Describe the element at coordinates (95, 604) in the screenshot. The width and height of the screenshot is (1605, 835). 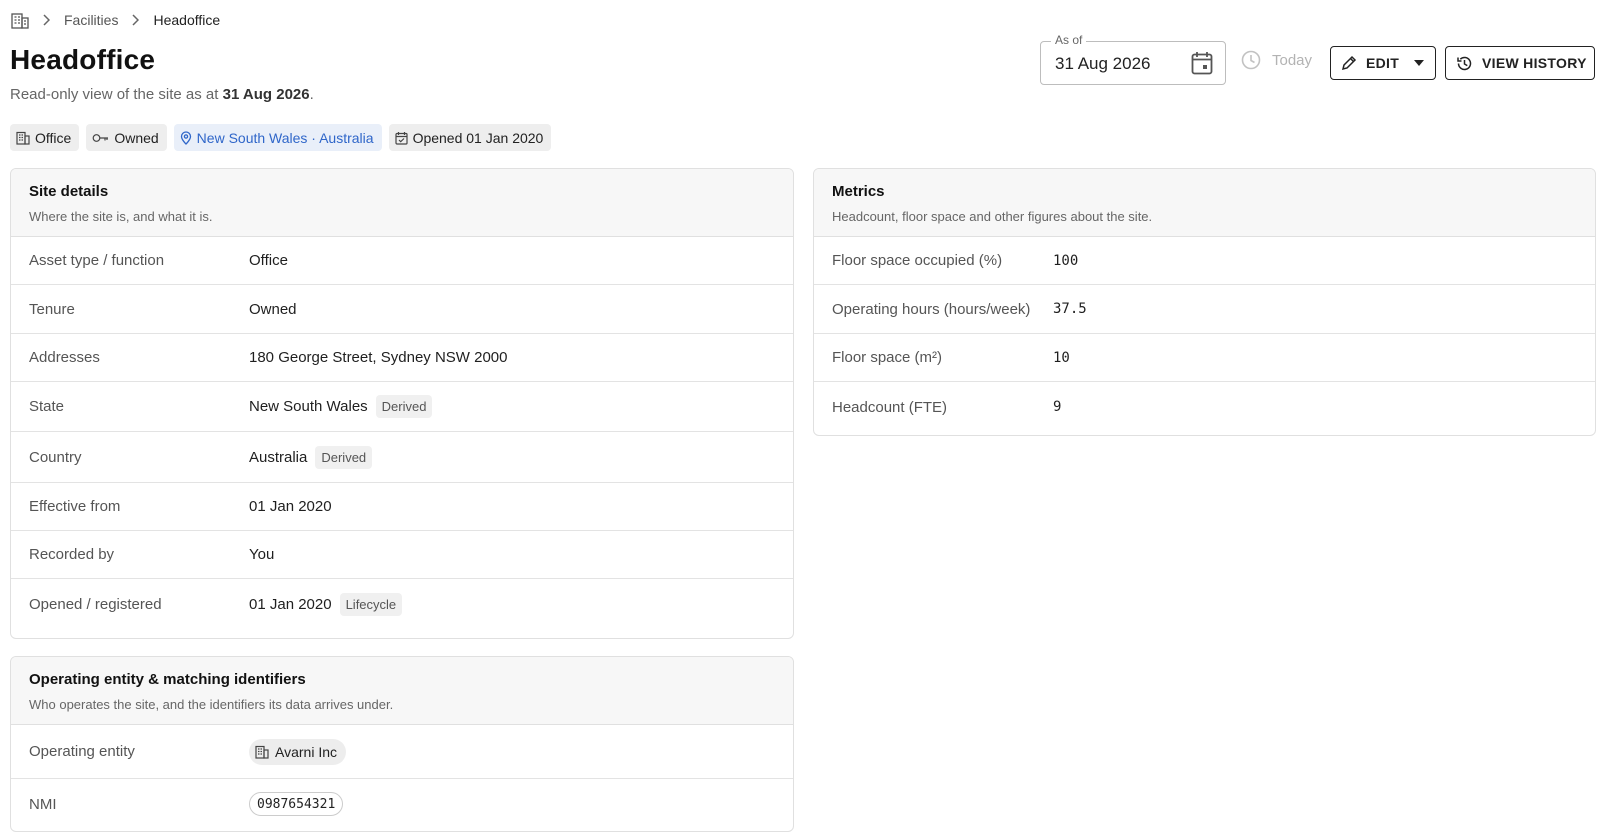
I see `detail-label: Opened / registered` at that location.